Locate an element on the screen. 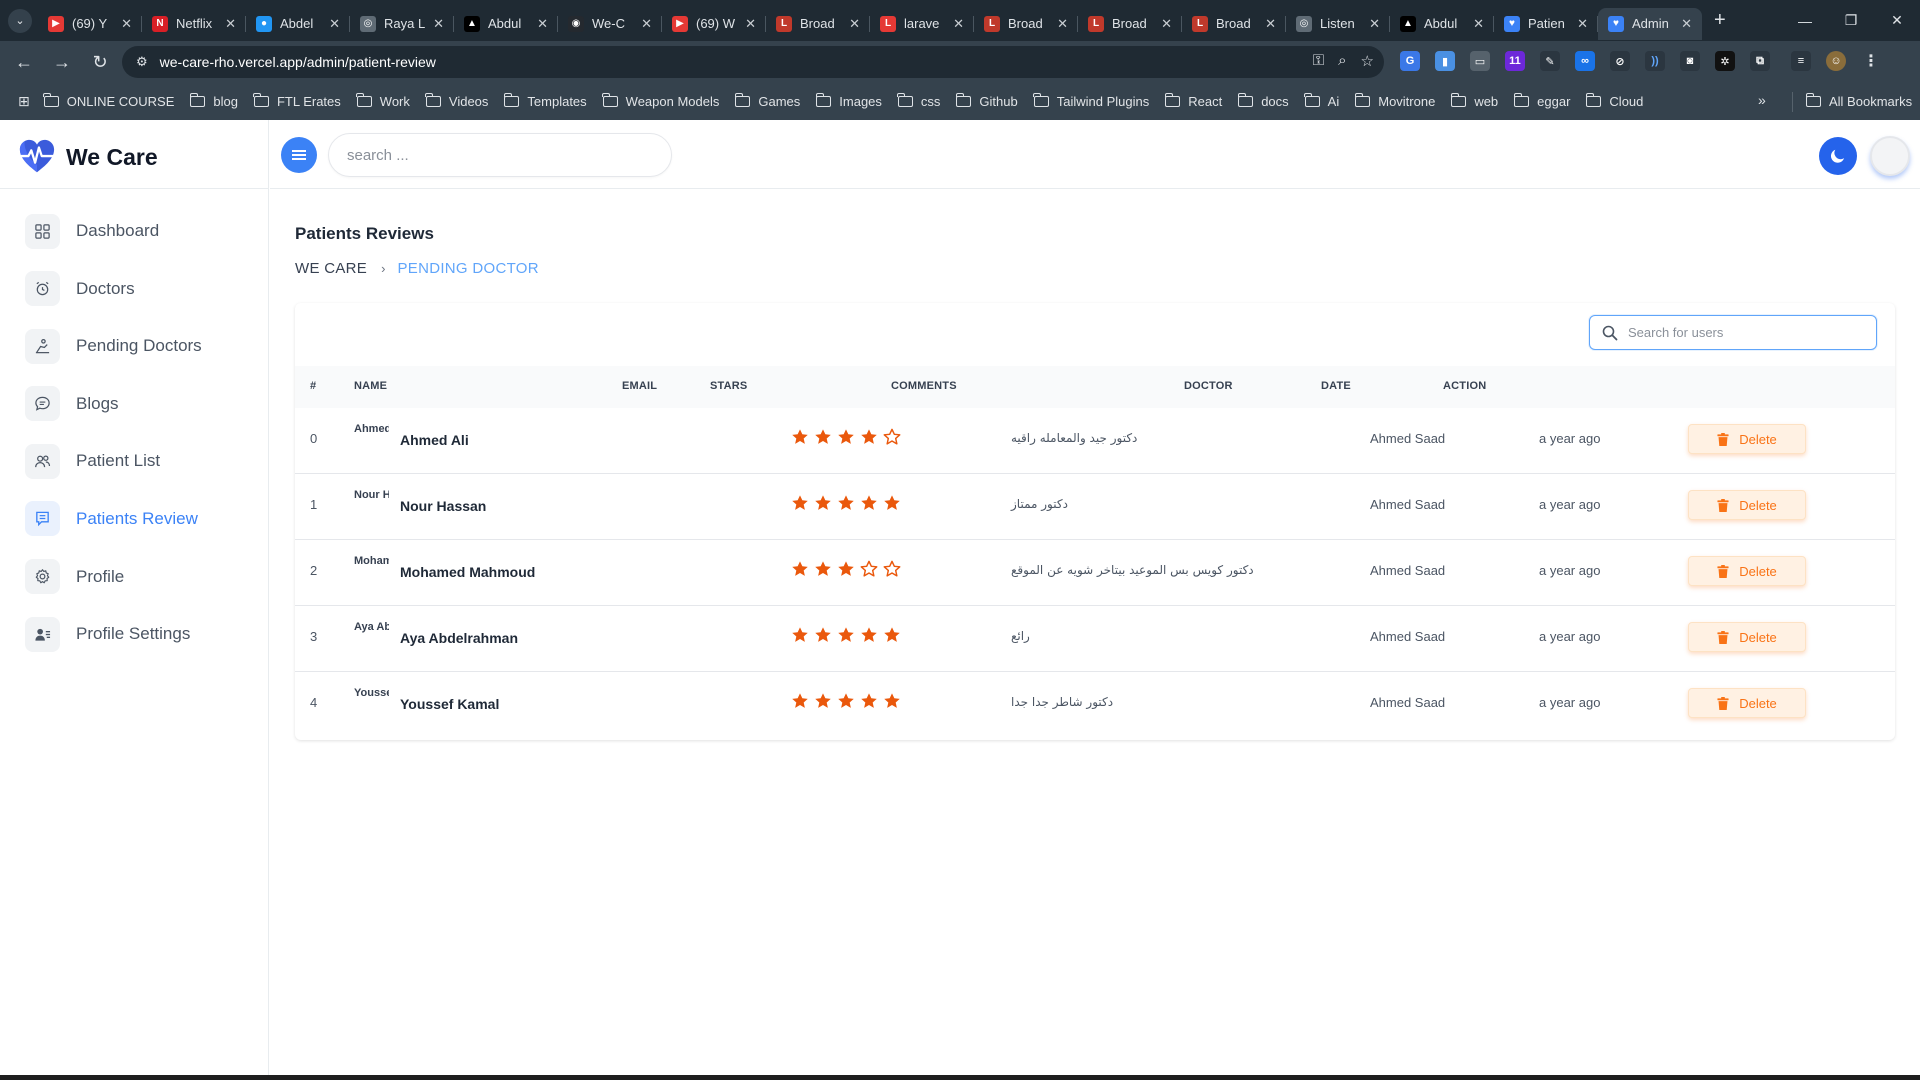 This screenshot has width=1920, height=1080. brand: We Care is located at coordinates (88, 157).